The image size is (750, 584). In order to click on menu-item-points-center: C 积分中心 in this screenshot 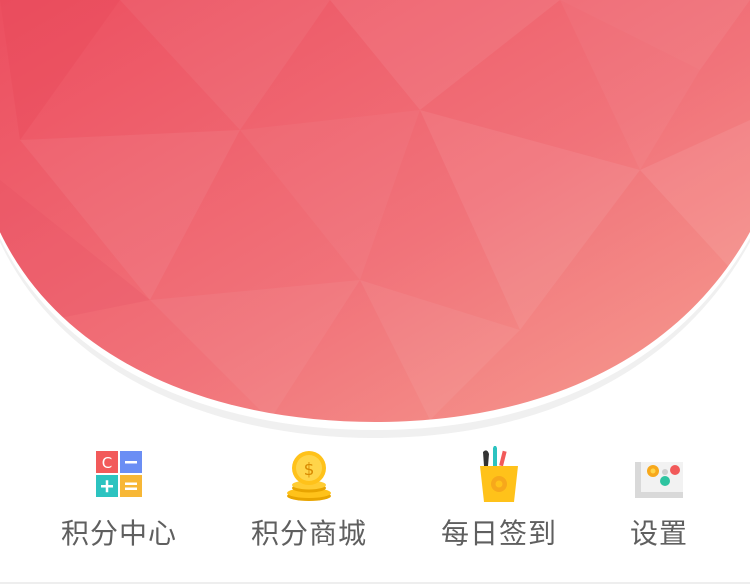, I will do `click(119, 506)`.